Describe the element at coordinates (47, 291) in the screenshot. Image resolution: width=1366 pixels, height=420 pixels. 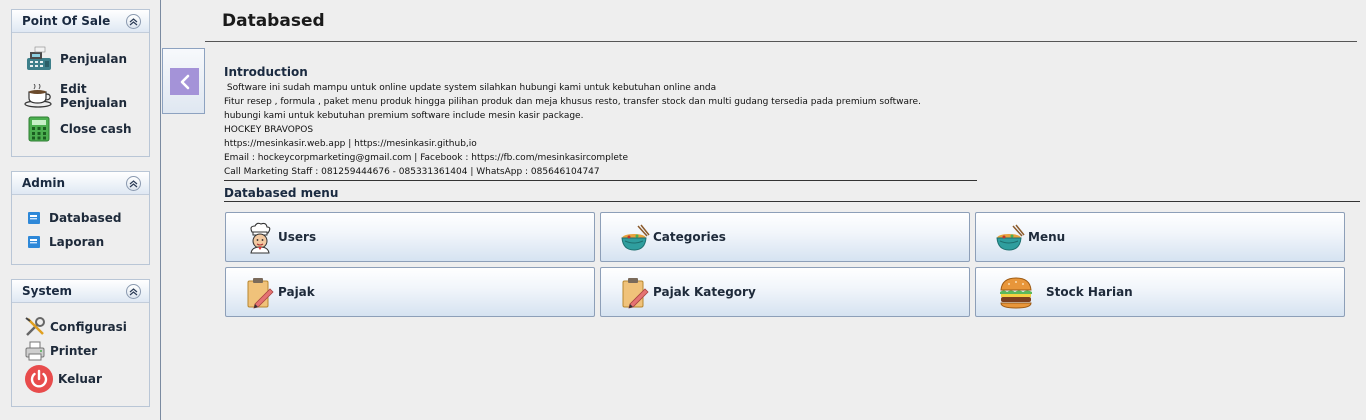
I see `panel-title: System` at that location.